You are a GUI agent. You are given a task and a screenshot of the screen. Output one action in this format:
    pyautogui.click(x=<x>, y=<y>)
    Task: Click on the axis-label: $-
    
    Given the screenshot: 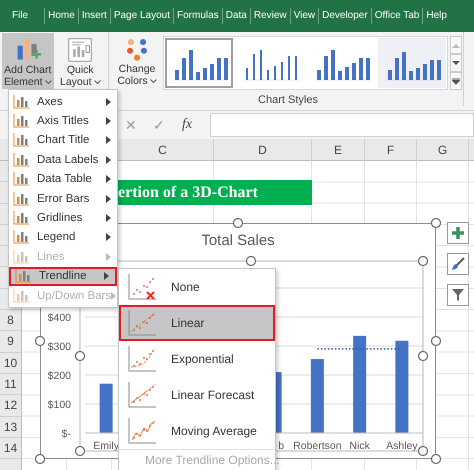 What is the action you would take?
    pyautogui.click(x=66, y=434)
    